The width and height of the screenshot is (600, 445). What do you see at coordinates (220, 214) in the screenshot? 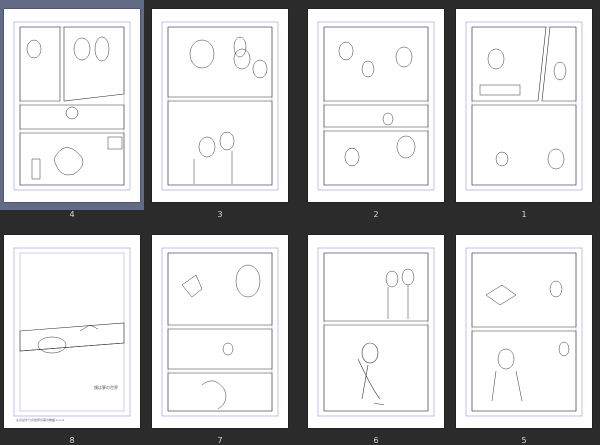
I see `page-number: 3` at bounding box center [220, 214].